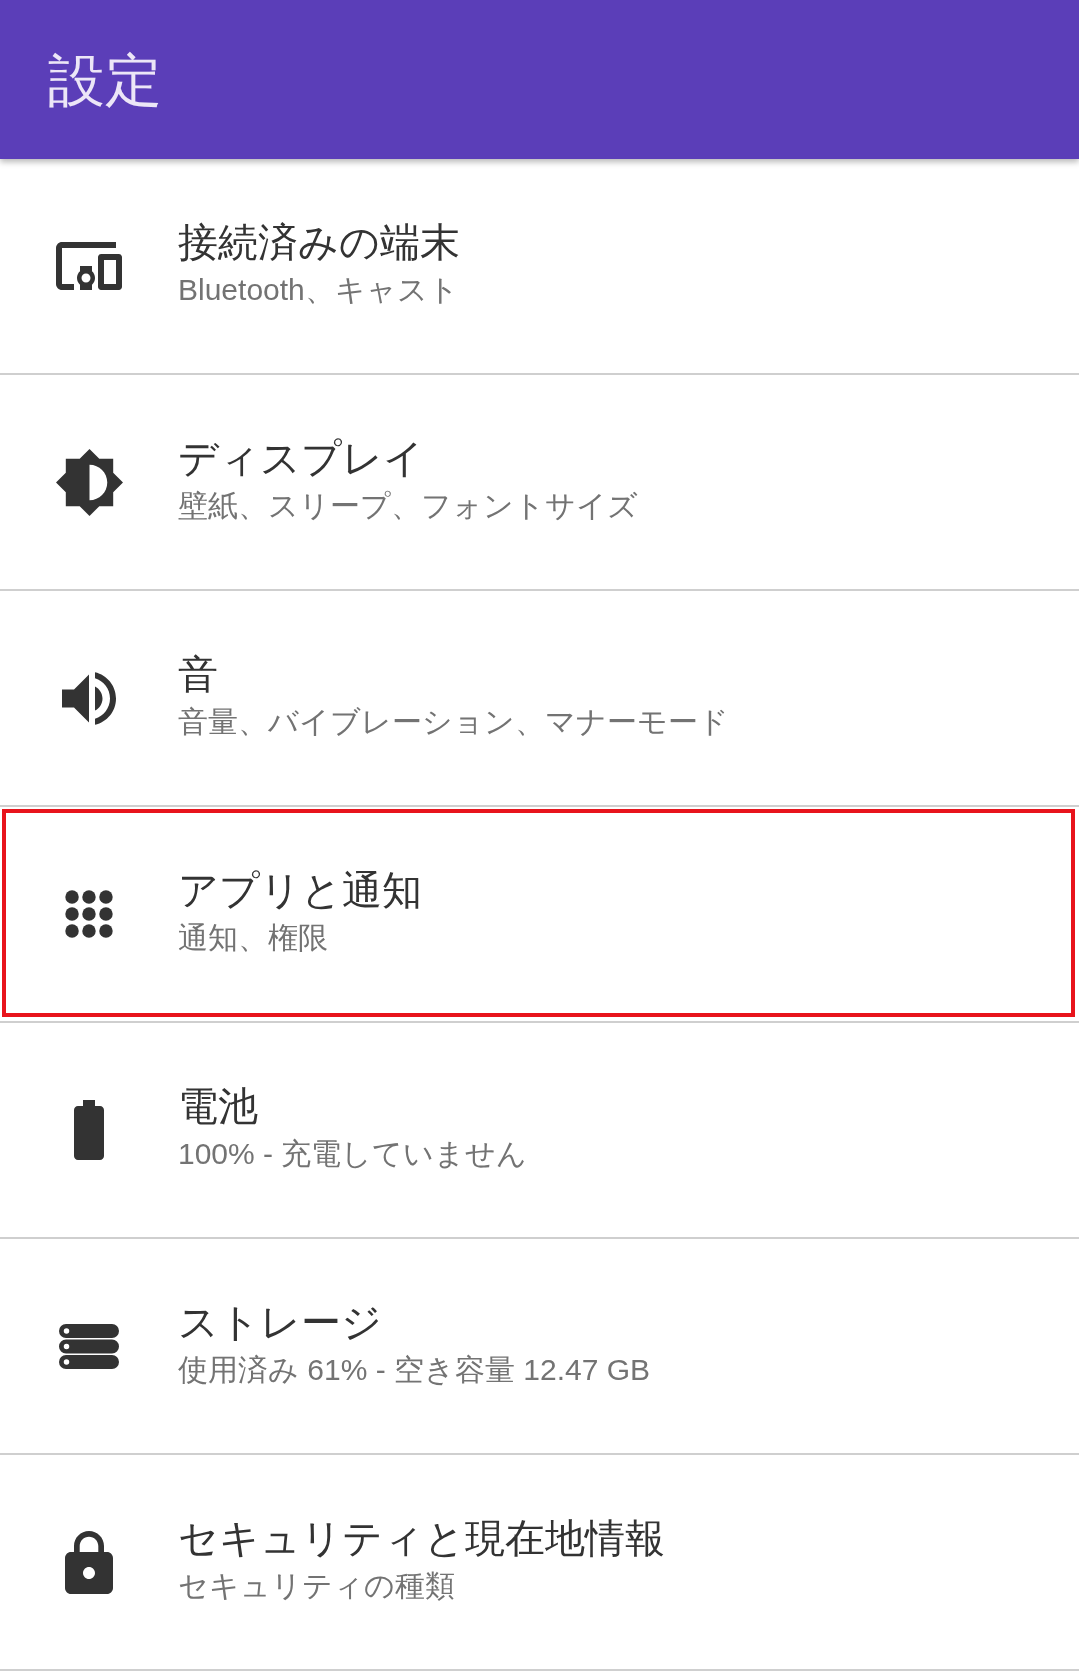 Image resolution: width=1079 pixels, height=1673 pixels. Describe the element at coordinates (89, 698) in the screenshot. I see `speaker-icon` at that location.